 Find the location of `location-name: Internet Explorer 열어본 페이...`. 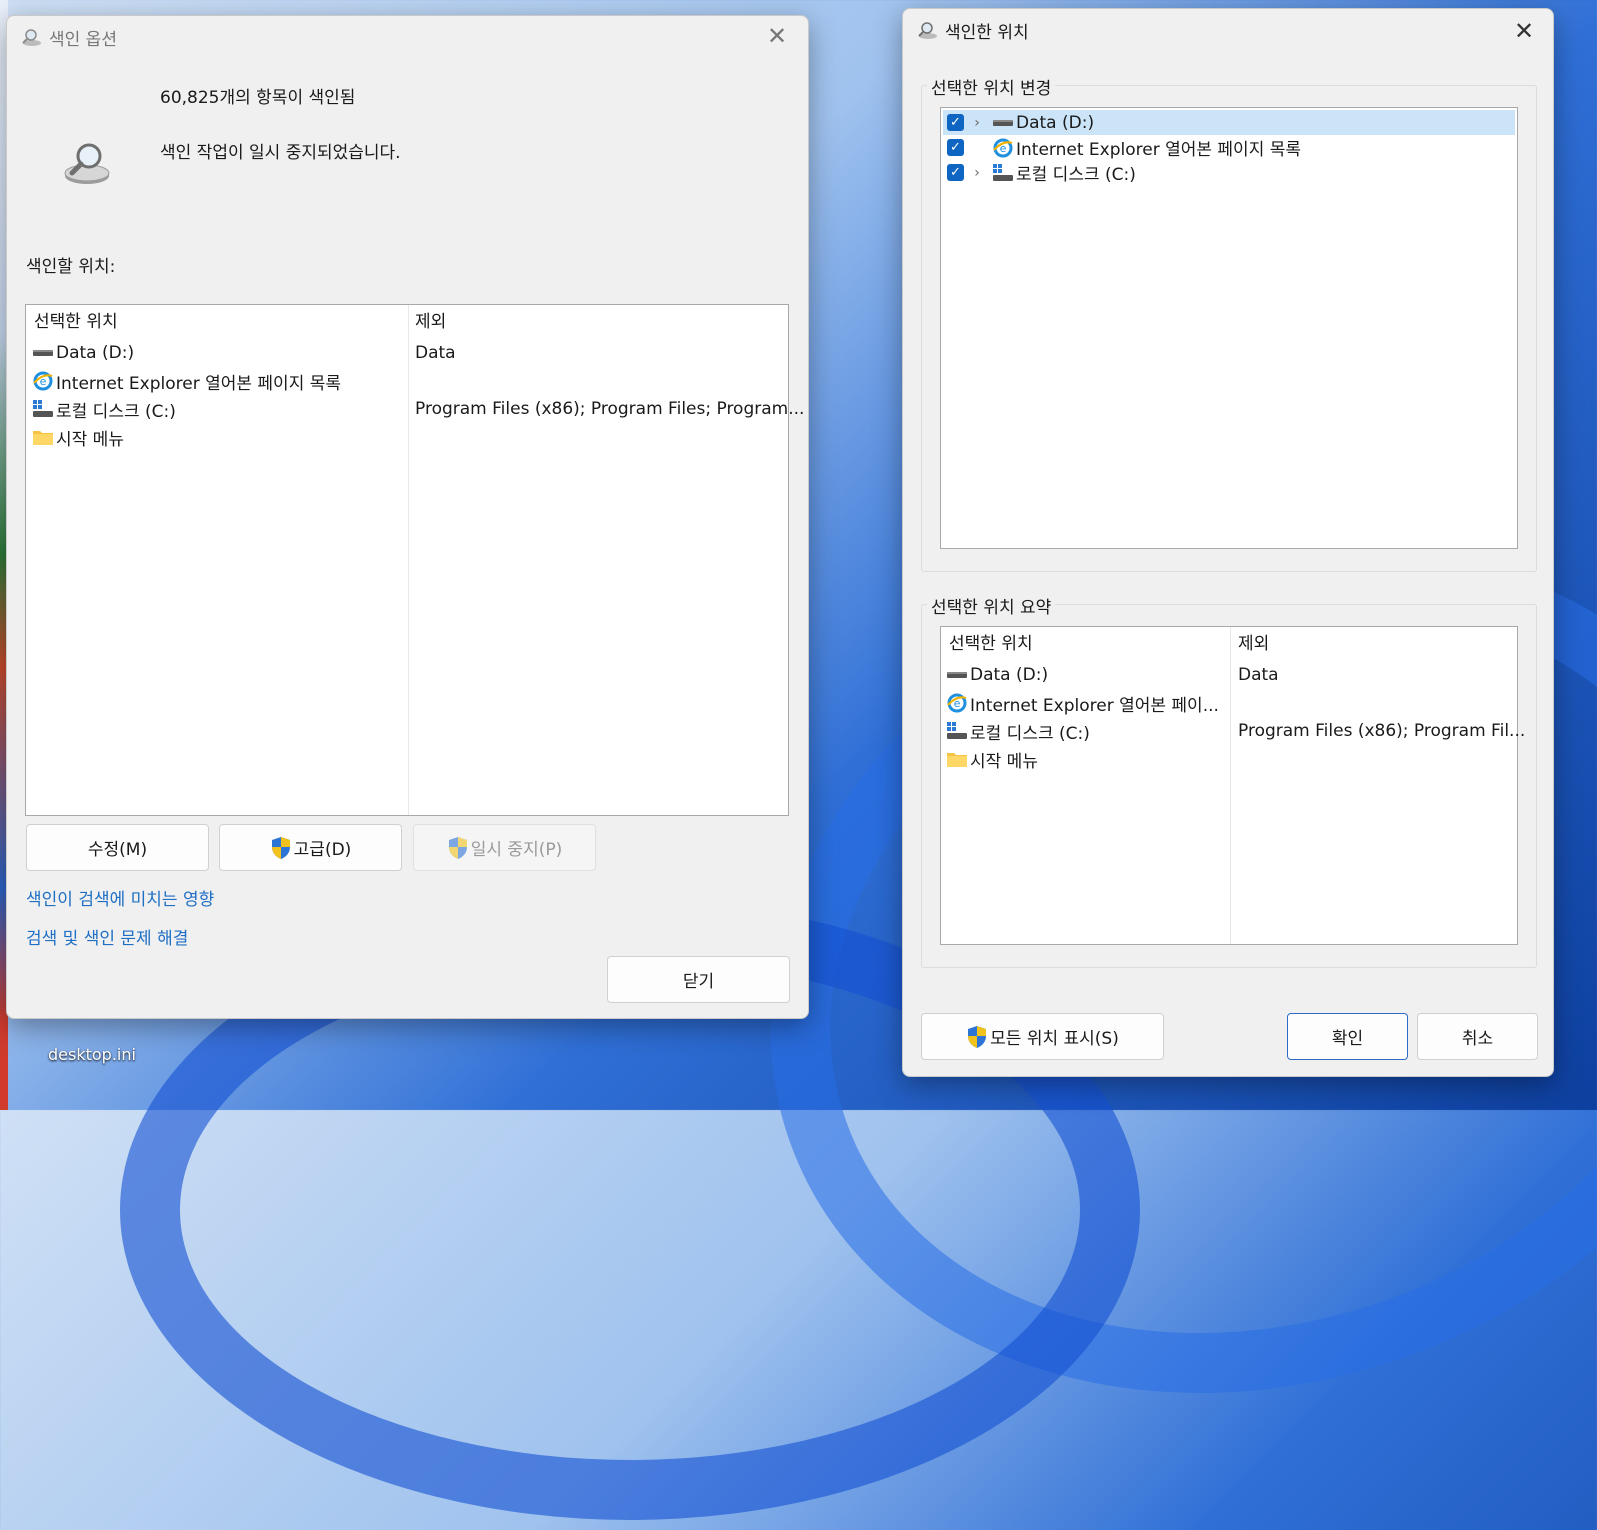

location-name: Internet Explorer 열어본 페이... is located at coordinates (1094, 705).